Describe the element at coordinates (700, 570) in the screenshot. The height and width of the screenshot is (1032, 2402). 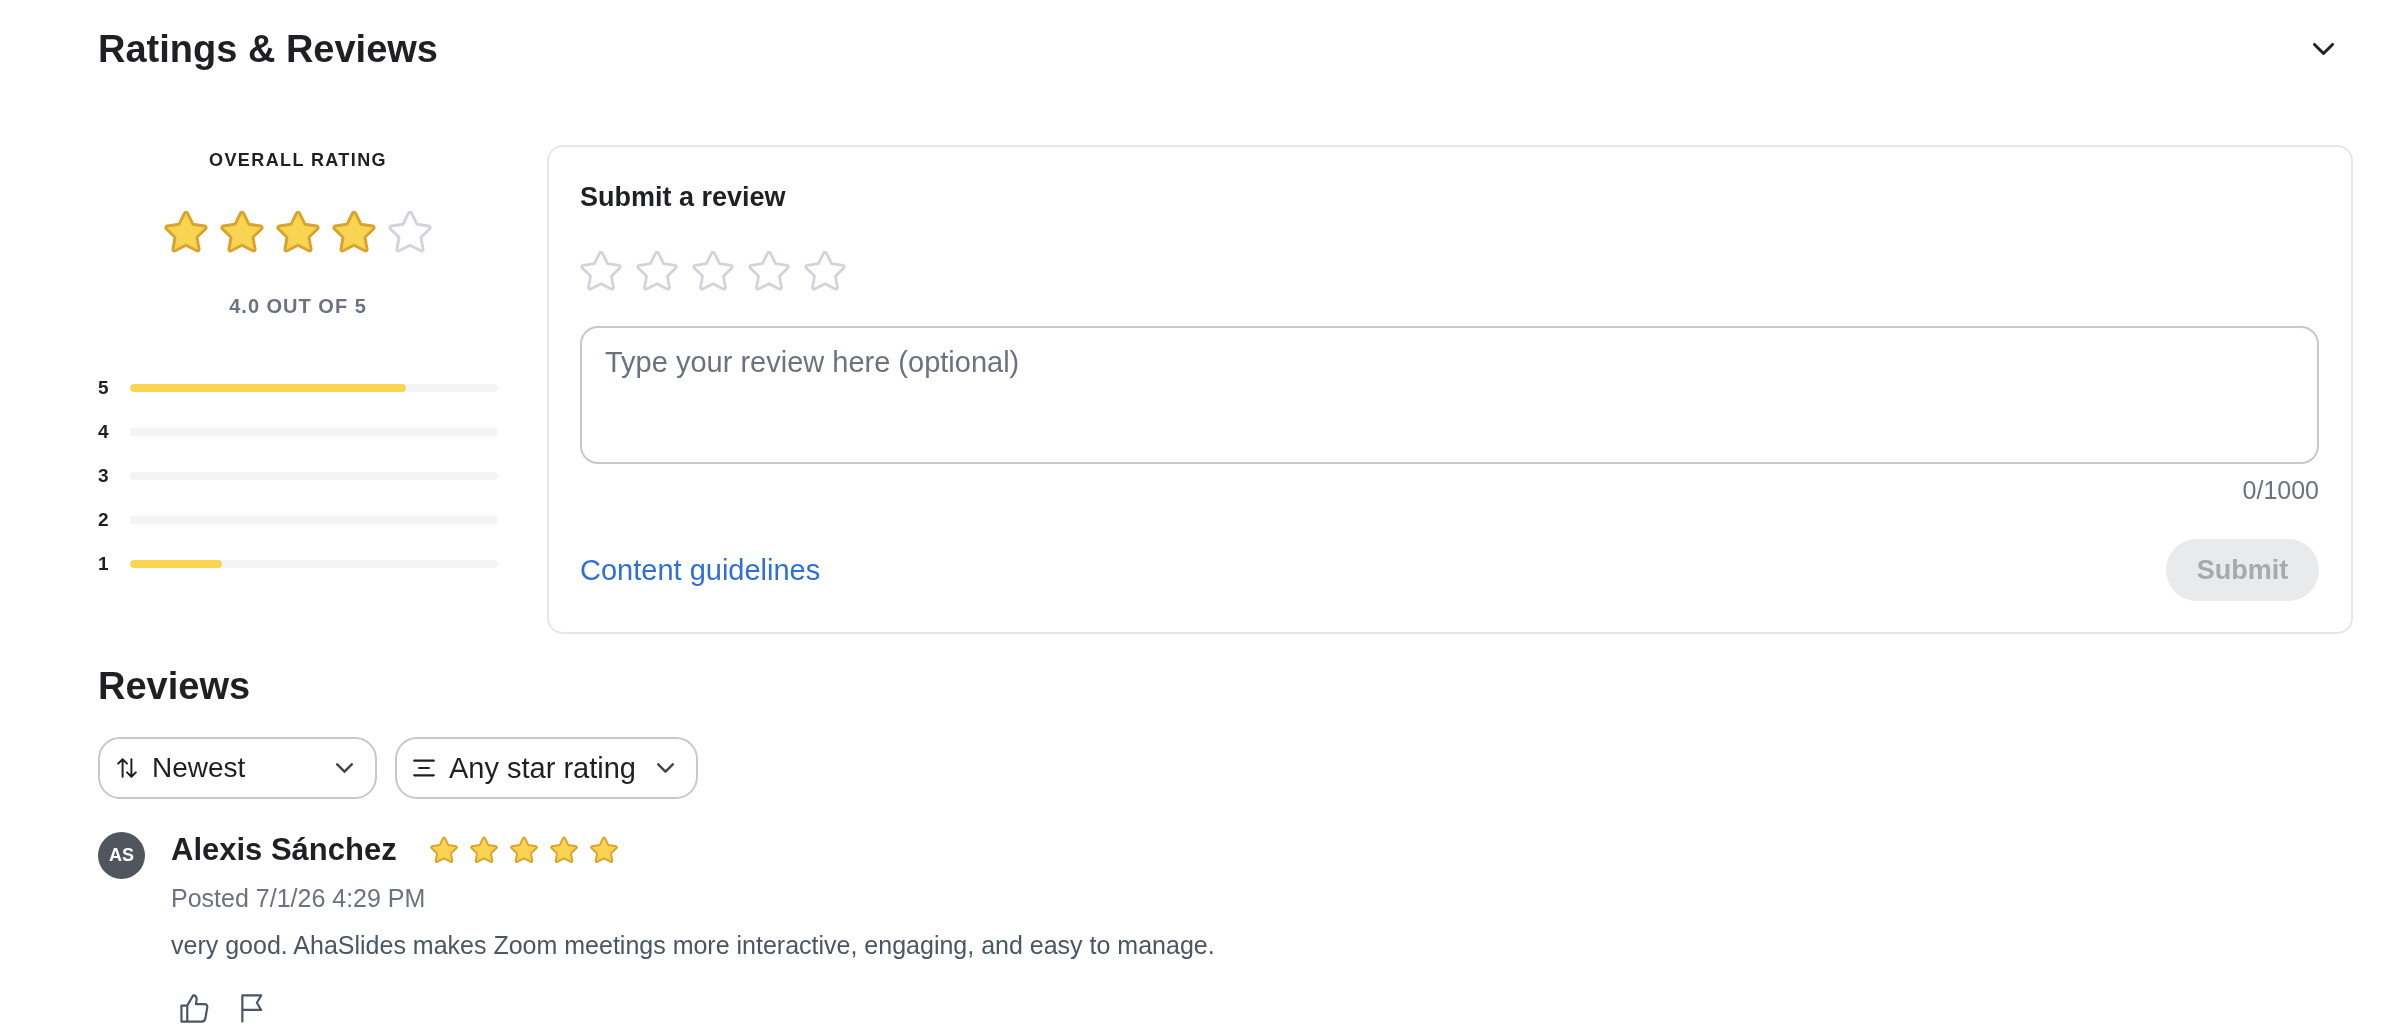
I see `content-guidelines-link: Content guidelines` at that location.